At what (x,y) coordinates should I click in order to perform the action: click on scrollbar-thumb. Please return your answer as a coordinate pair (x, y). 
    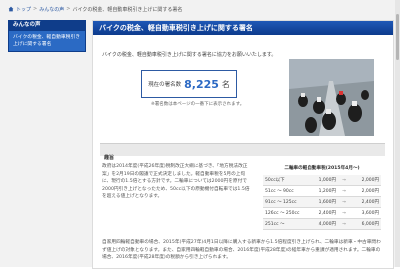
    Looking at the image, I should click on (397, 37).